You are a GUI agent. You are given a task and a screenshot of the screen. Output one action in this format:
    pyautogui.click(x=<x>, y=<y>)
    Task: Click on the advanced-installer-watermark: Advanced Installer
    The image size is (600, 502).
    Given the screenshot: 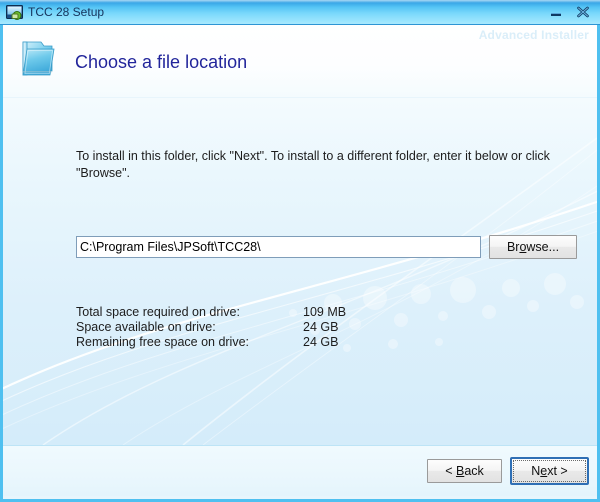 What is the action you would take?
    pyautogui.click(x=533, y=35)
    